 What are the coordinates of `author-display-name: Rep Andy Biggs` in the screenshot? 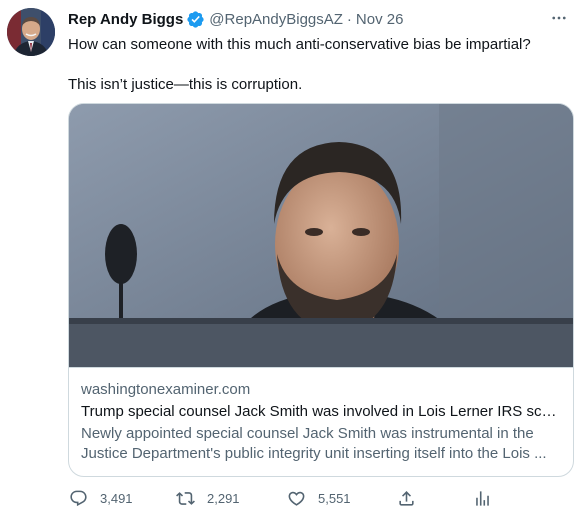 It's located at (125, 19).